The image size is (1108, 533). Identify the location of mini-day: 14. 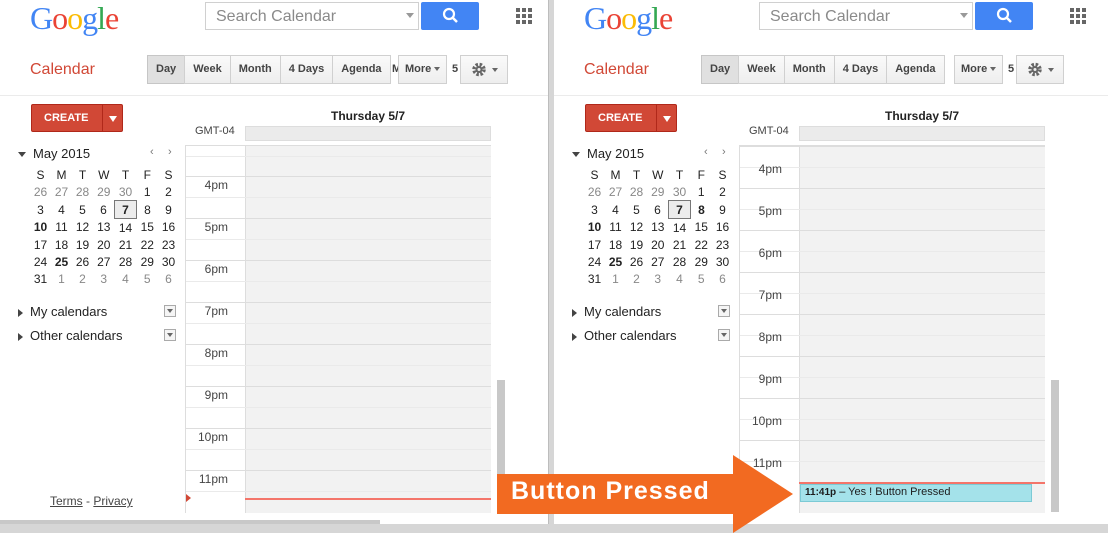
(680, 228).